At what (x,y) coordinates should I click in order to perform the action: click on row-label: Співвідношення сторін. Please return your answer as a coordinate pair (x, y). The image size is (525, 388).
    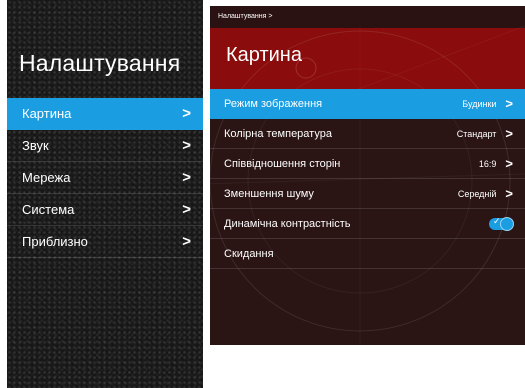
    Looking at the image, I should click on (282, 163).